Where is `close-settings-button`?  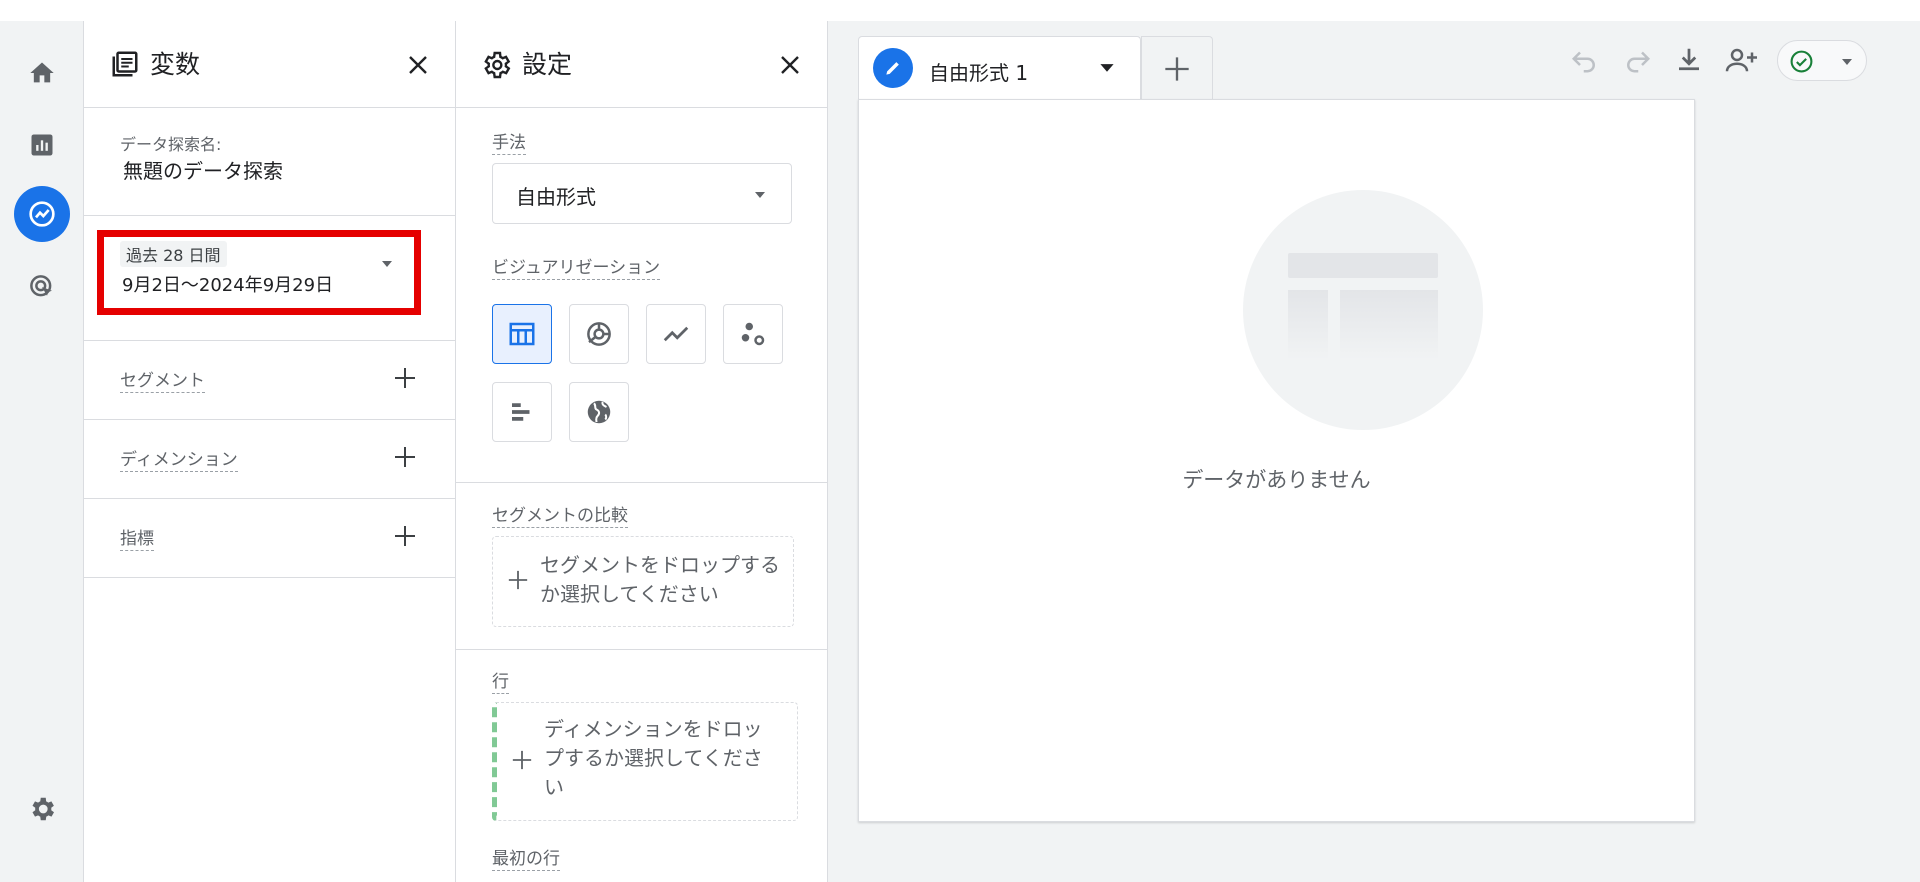
close-settings-button is located at coordinates (790, 65).